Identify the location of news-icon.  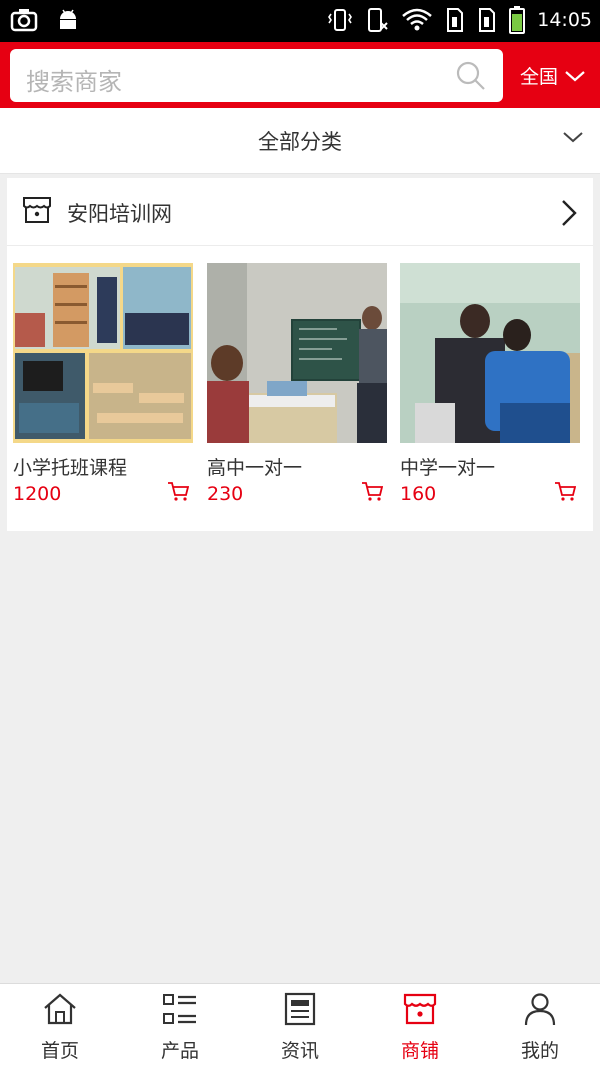
(300, 1009).